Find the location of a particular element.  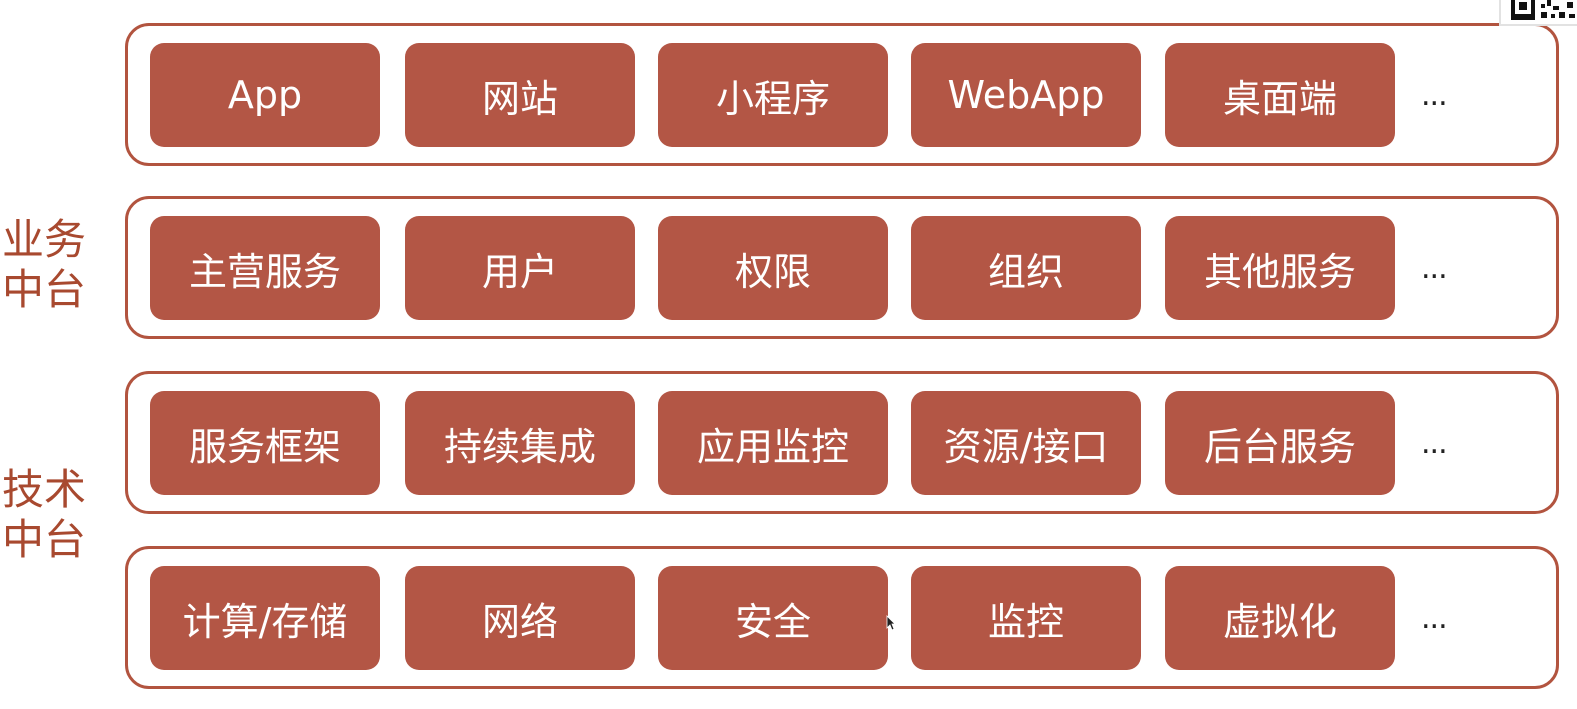

box-main-service: 主营服务 is located at coordinates (265, 268).